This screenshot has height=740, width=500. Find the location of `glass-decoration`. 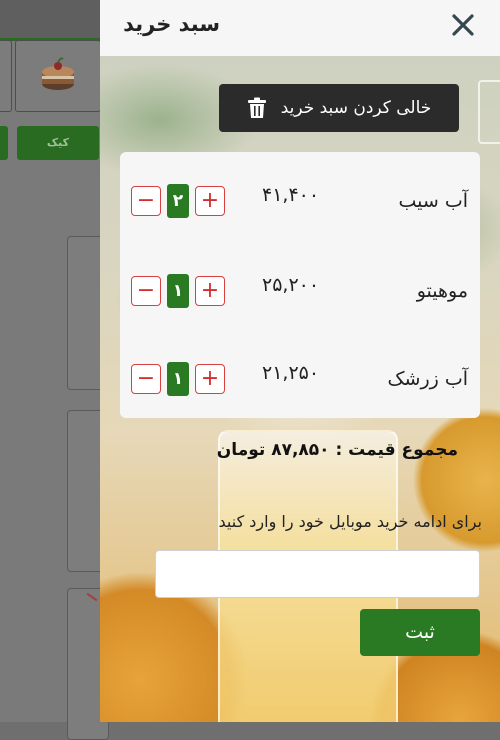

glass-decoration is located at coordinates (489, 112).